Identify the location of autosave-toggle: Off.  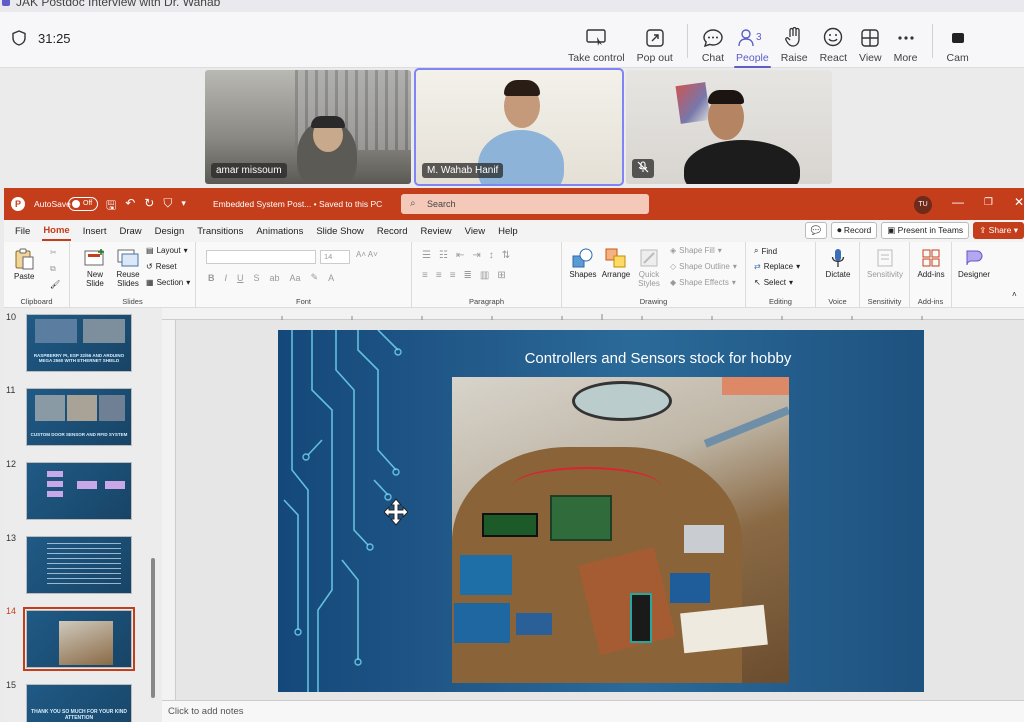
(83, 204).